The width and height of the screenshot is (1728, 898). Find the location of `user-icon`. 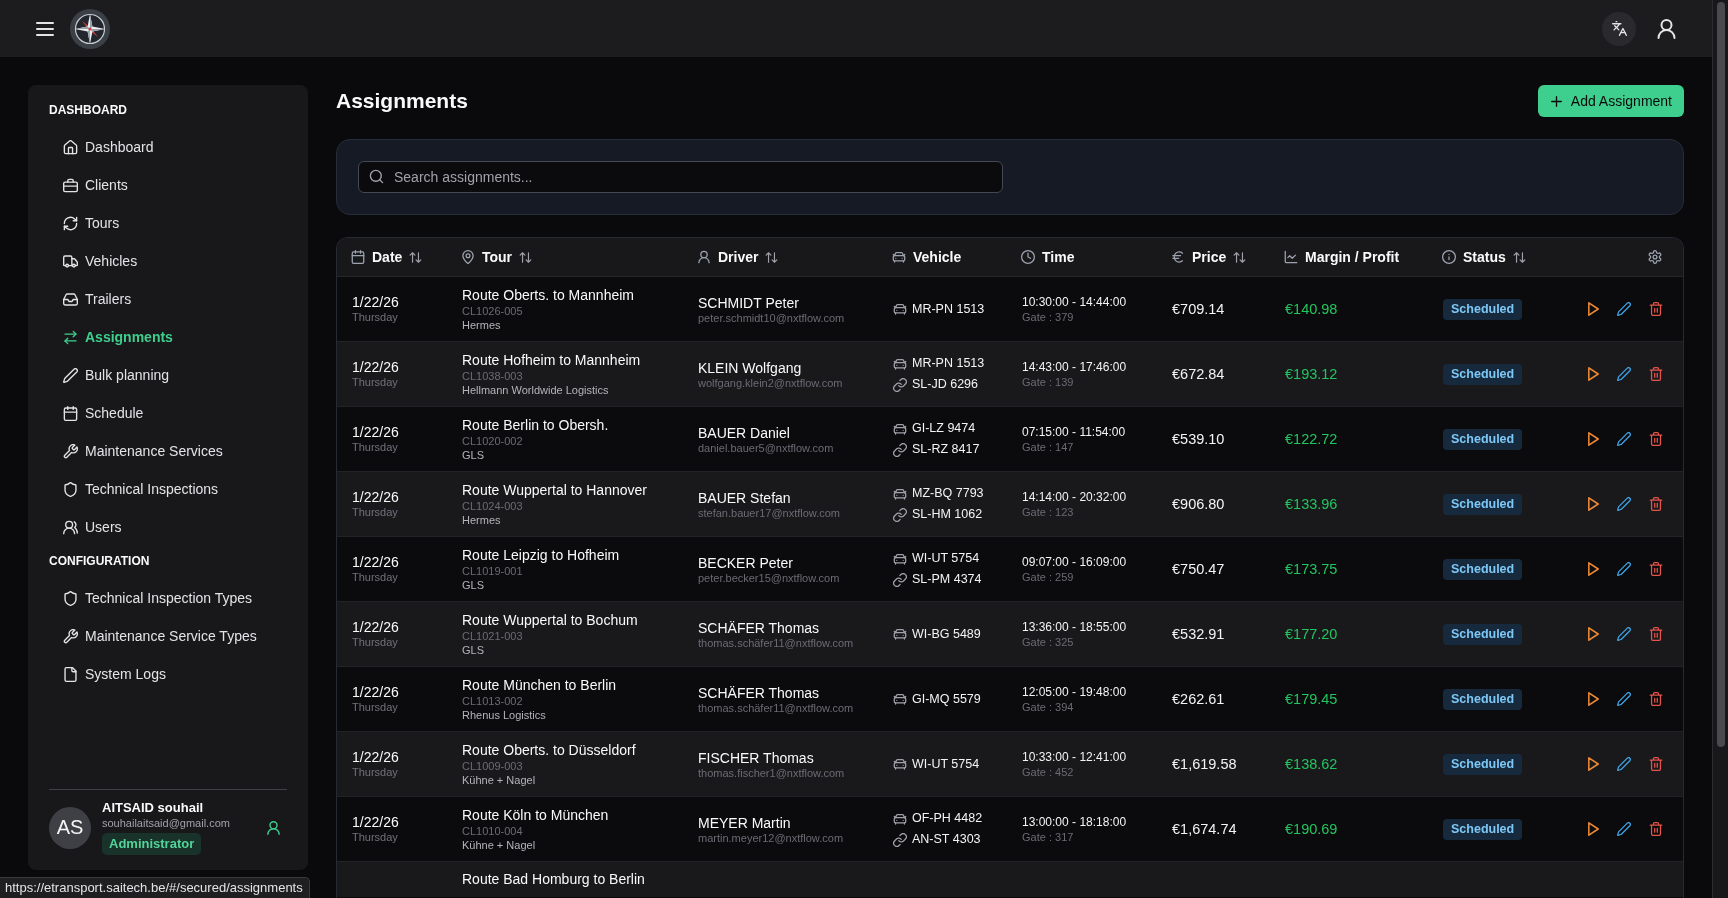

user-icon is located at coordinates (273, 827).